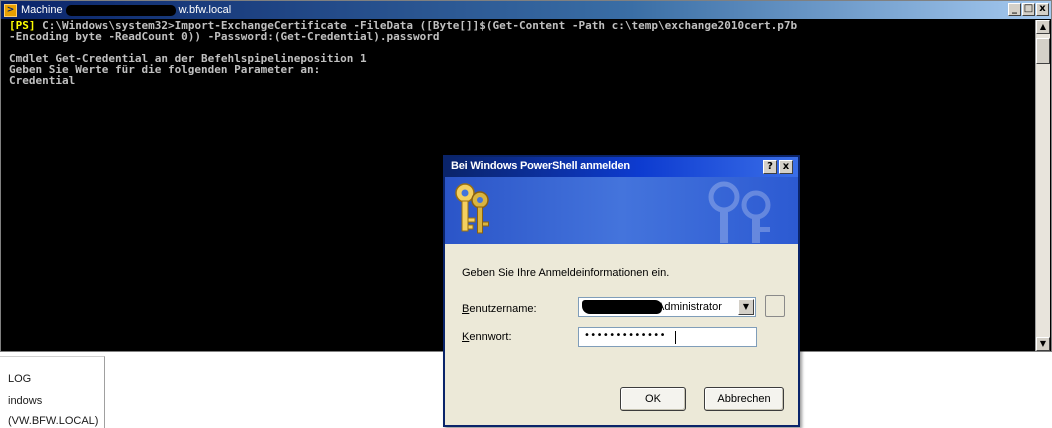  What do you see at coordinates (42, 80) in the screenshot?
I see `output-line-3: Credential` at bounding box center [42, 80].